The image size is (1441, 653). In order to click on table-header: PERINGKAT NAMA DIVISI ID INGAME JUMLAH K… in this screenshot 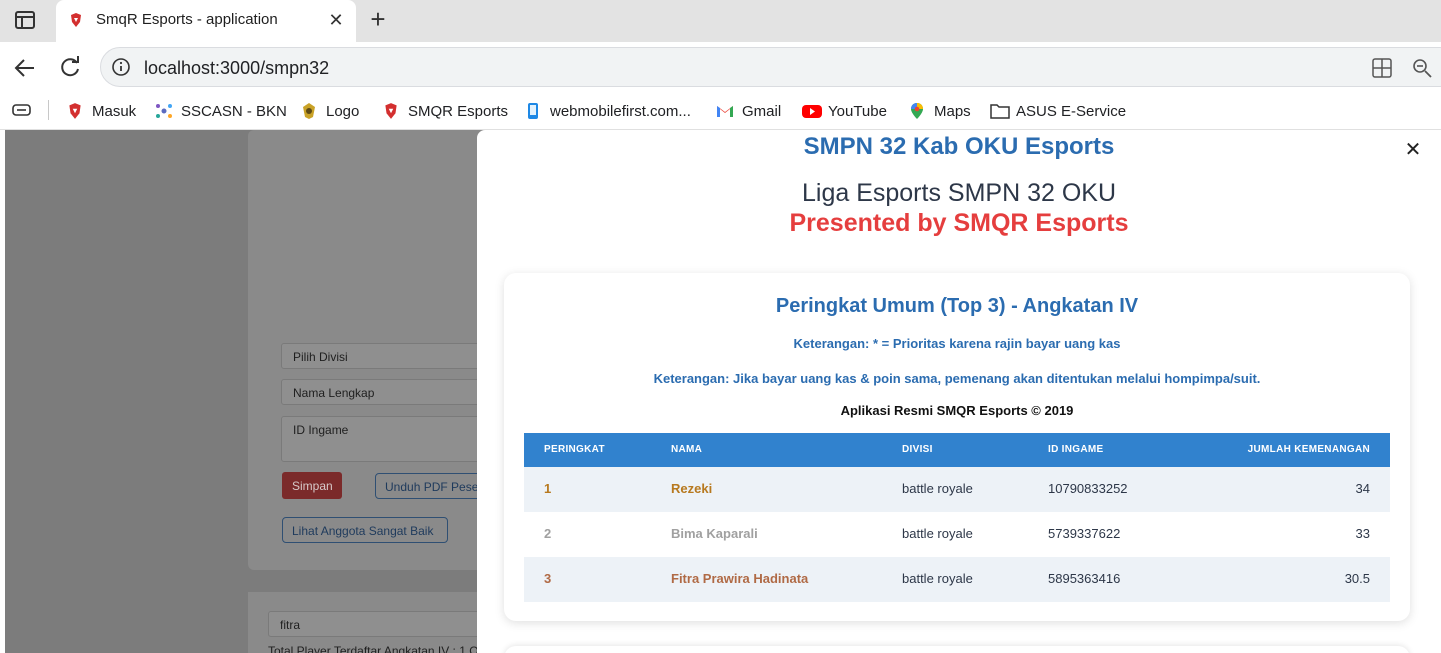, I will do `click(957, 450)`.